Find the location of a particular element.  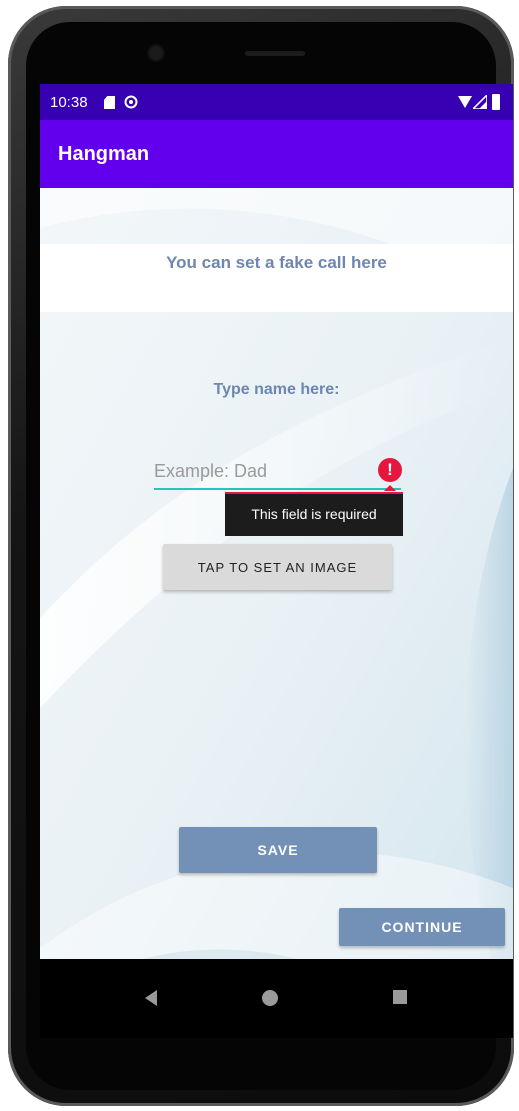

name-label: Type name here: is located at coordinates (276, 389).